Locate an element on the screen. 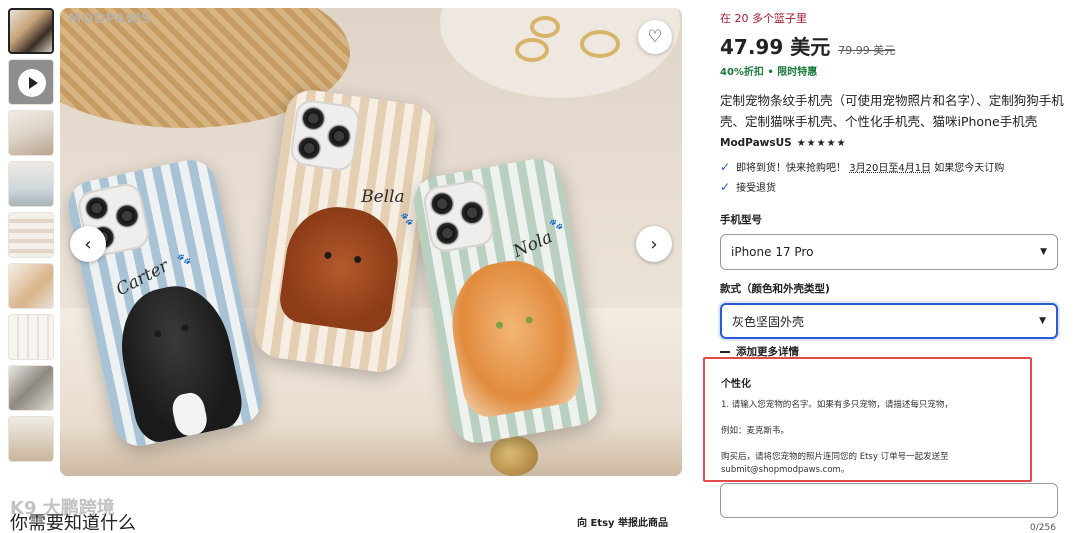  delivery-date-range: 3月20日至4月1日 is located at coordinates (890, 168).